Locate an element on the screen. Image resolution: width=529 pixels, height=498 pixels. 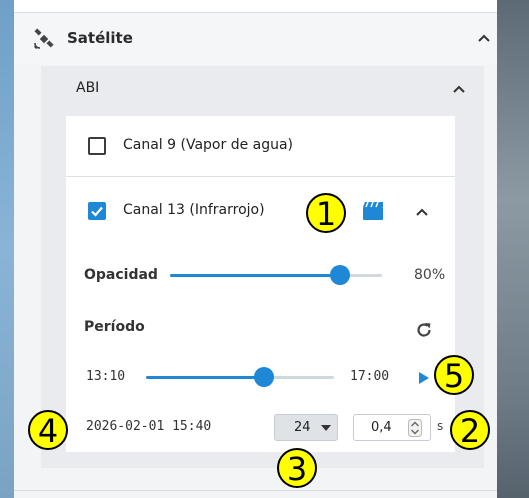
canal-13-chevron-up-icon is located at coordinates (422, 213).